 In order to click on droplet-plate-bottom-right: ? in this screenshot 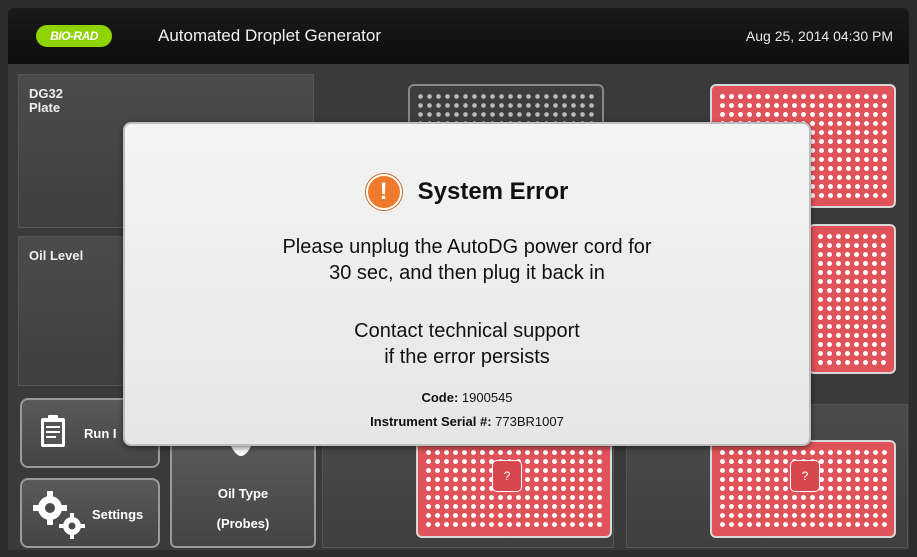, I will do `click(803, 489)`.